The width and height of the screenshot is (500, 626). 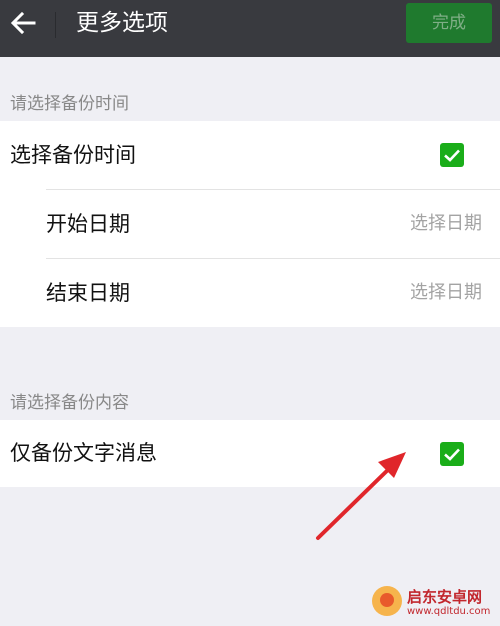 What do you see at coordinates (73, 155) in the screenshot?
I see `select-backup-time-label: 选择备份时间` at bounding box center [73, 155].